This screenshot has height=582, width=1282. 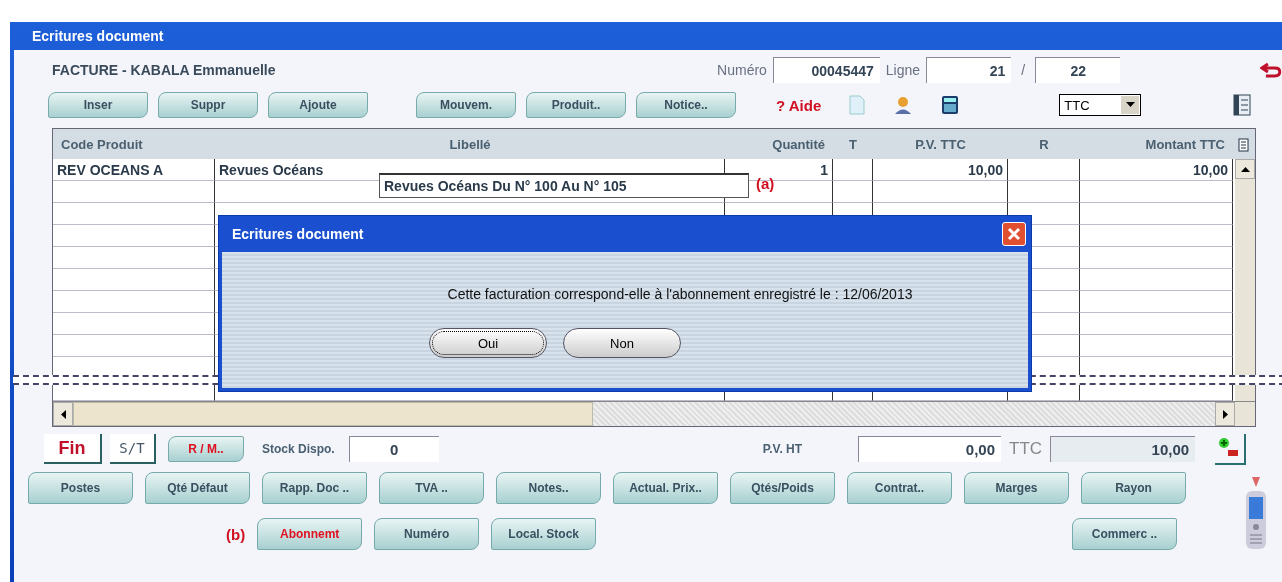 I want to click on calculator-icon, so click(x=950, y=105).